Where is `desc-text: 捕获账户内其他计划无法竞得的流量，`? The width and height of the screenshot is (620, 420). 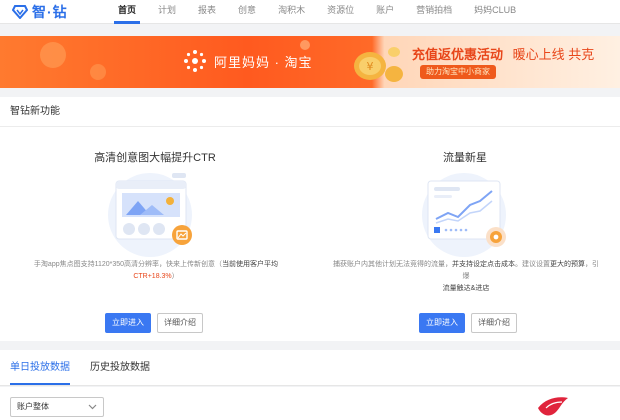
desc-text: 捕获账户内其他计划无法竞得的流量， is located at coordinates (392, 264).